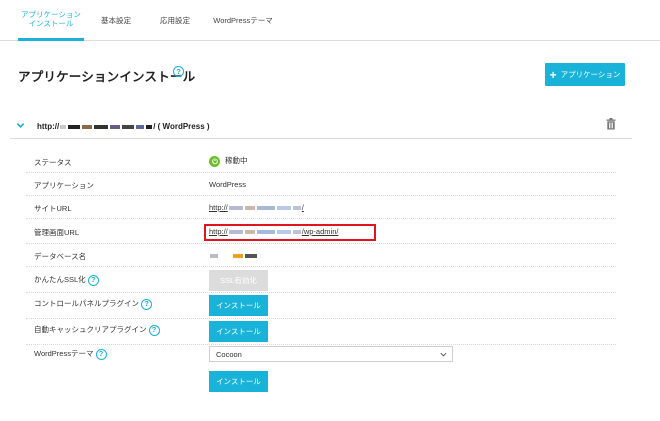  What do you see at coordinates (321, 207) in the screenshot?
I see `site-url-row: サイトURL http:// /` at bounding box center [321, 207].